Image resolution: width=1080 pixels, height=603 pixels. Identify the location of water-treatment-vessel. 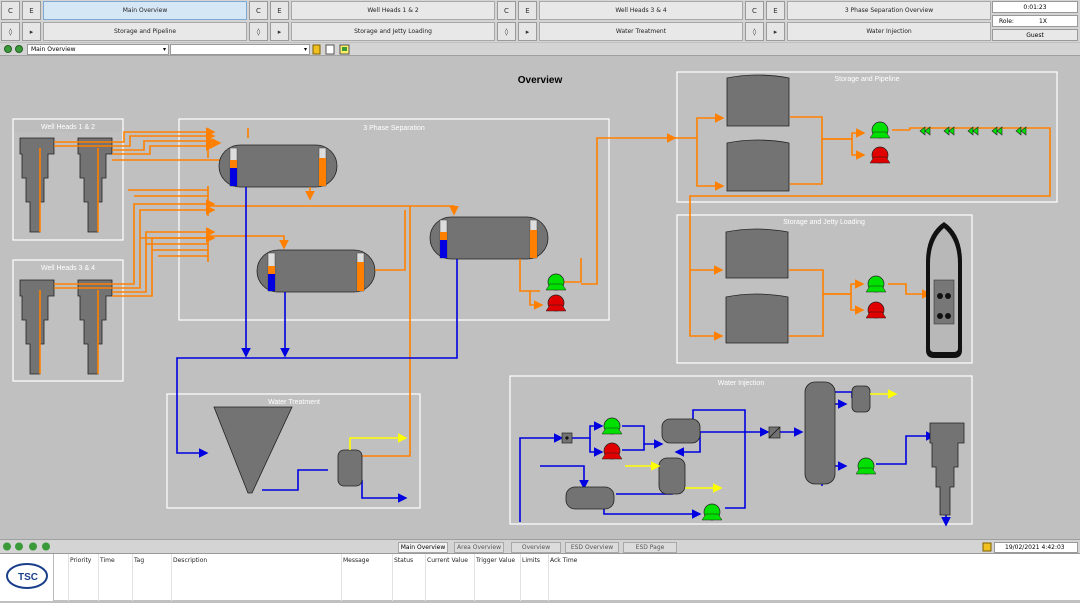
(350, 468).